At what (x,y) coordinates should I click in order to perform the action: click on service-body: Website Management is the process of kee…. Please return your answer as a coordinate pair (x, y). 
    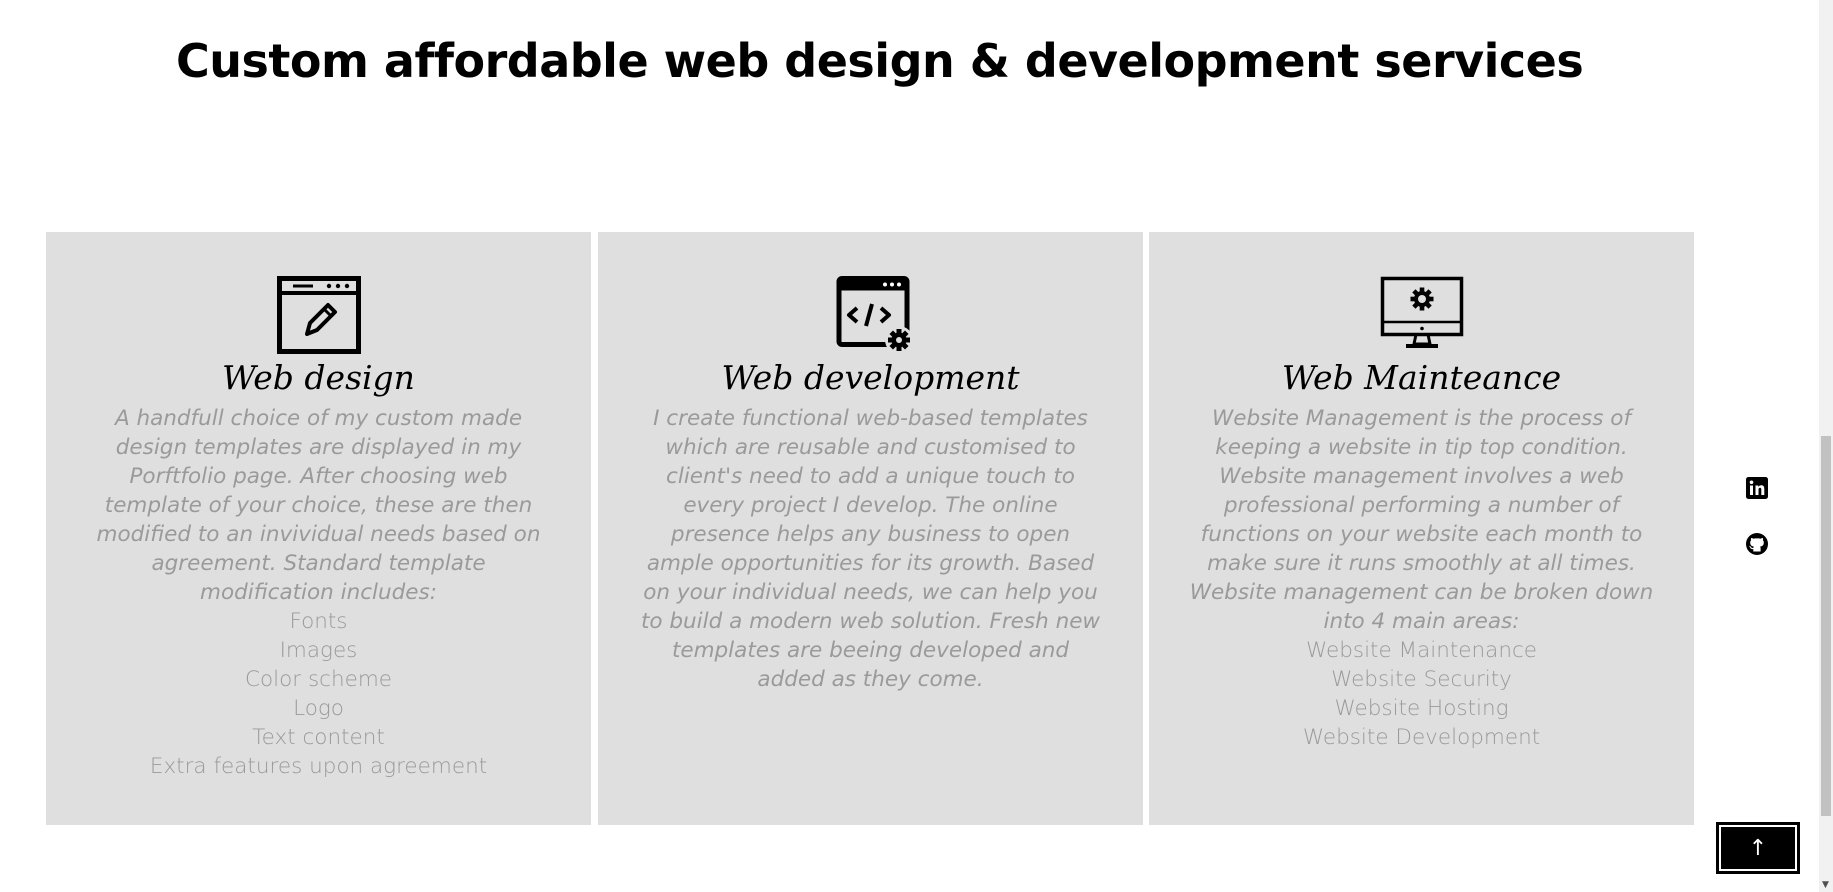
    Looking at the image, I should click on (1421, 578).